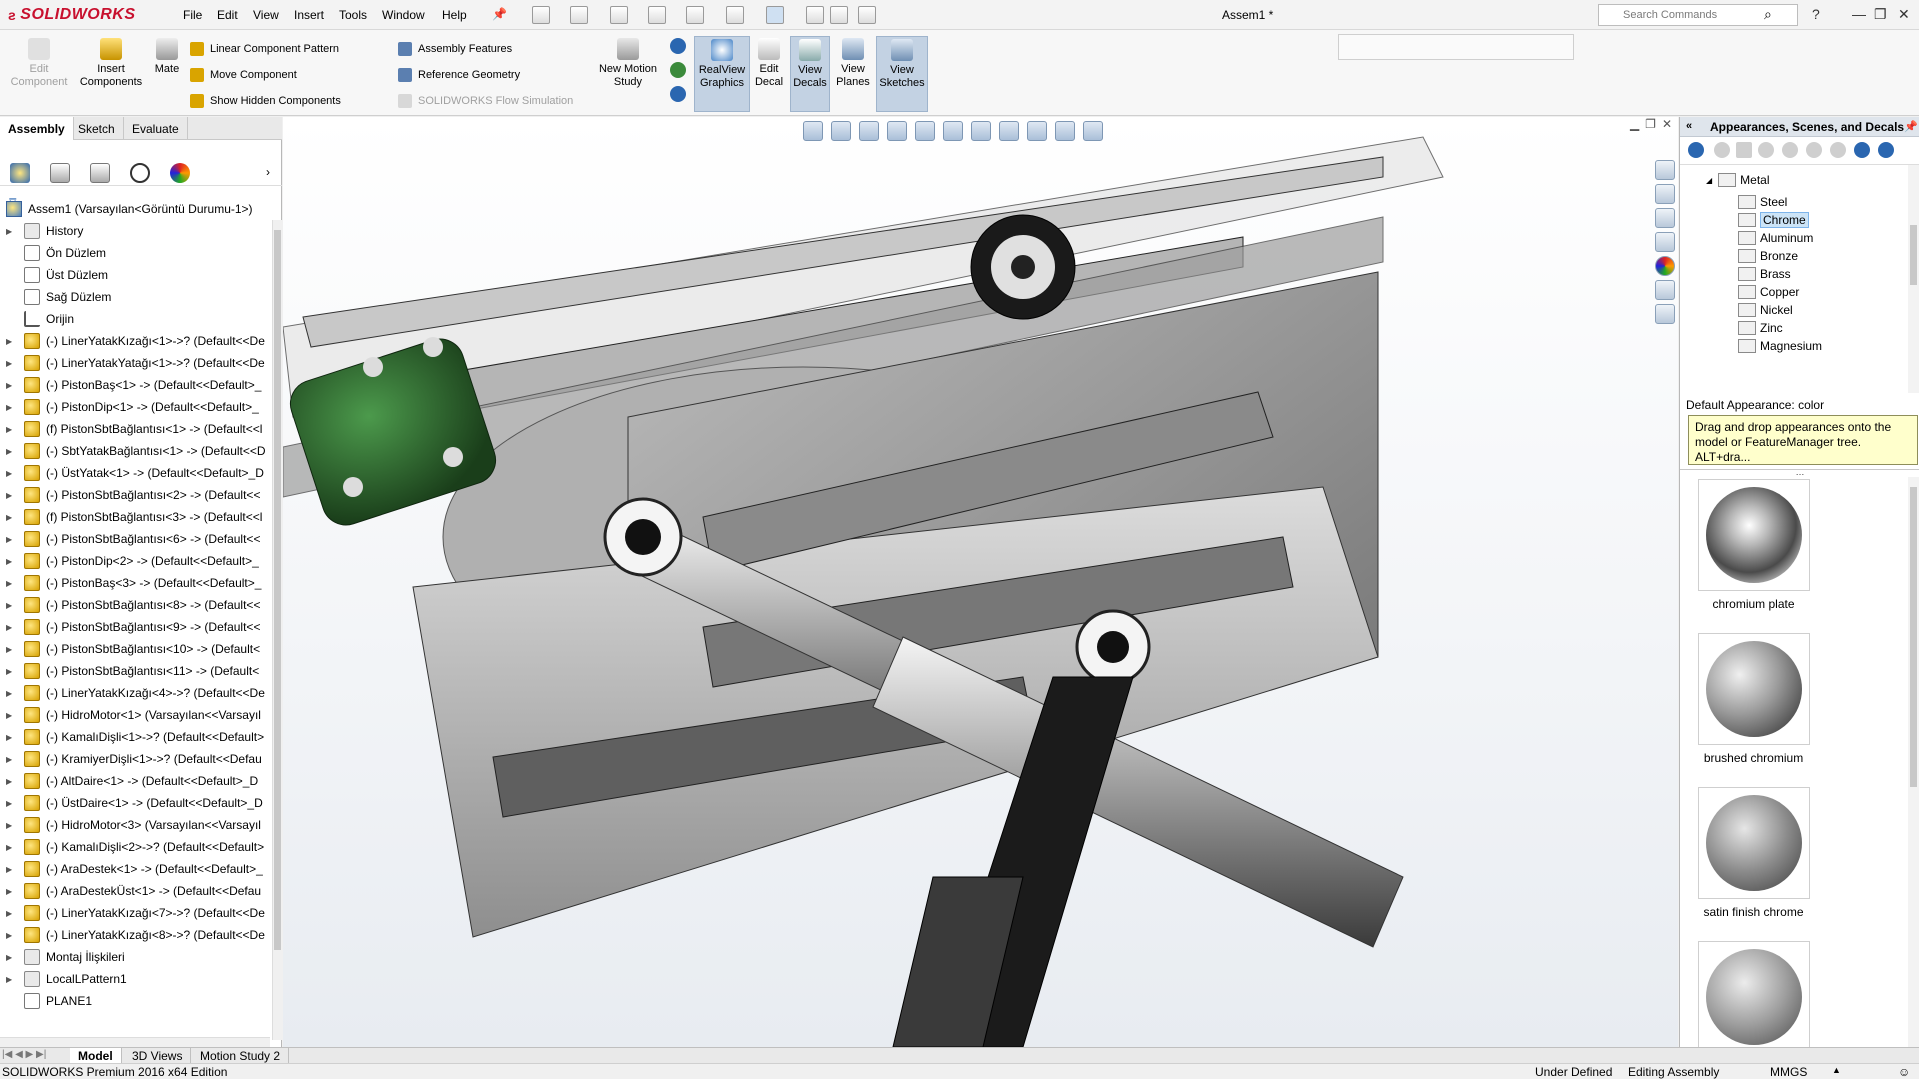 The width and height of the screenshot is (1919, 1079). Describe the element at coordinates (678, 70) in the screenshot. I see `scene-icon` at that location.